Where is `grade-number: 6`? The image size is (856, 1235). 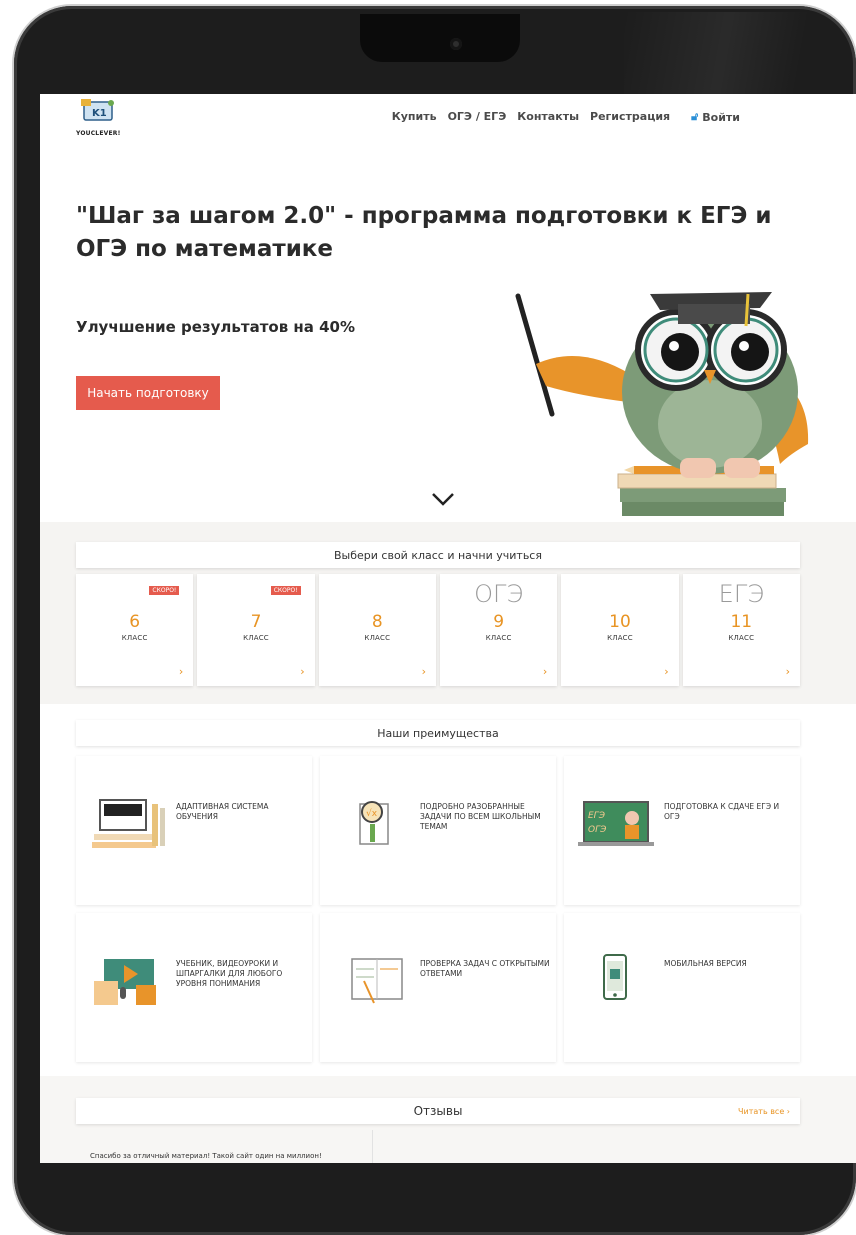
grade-number: 6 is located at coordinates (135, 622).